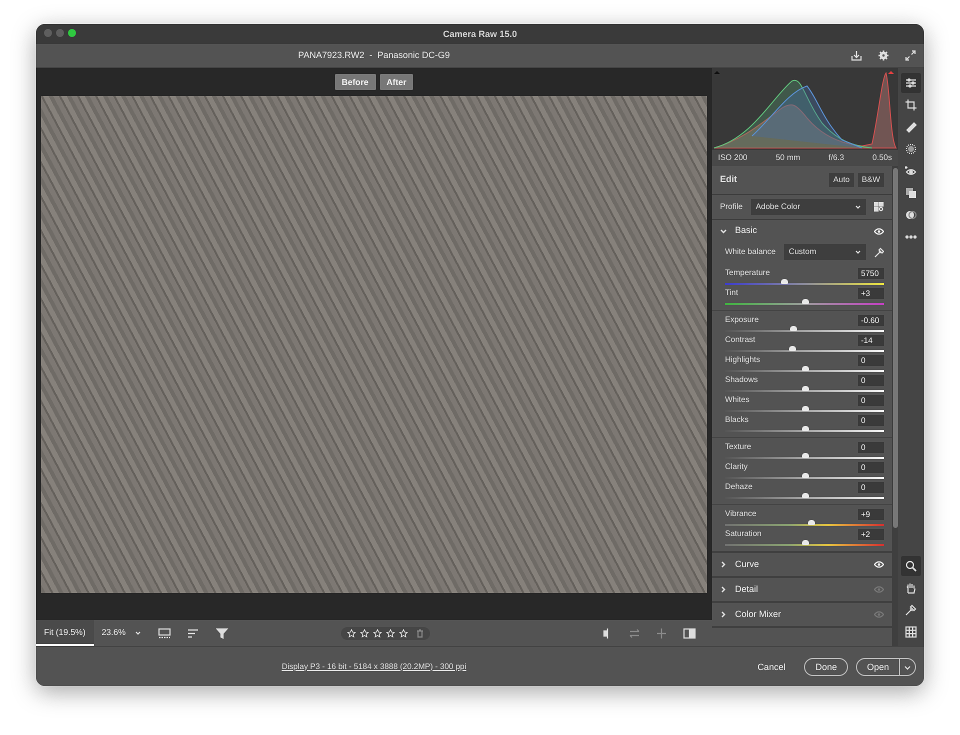  Describe the element at coordinates (750, 252) in the screenshot. I see `field-label: White balance` at that location.